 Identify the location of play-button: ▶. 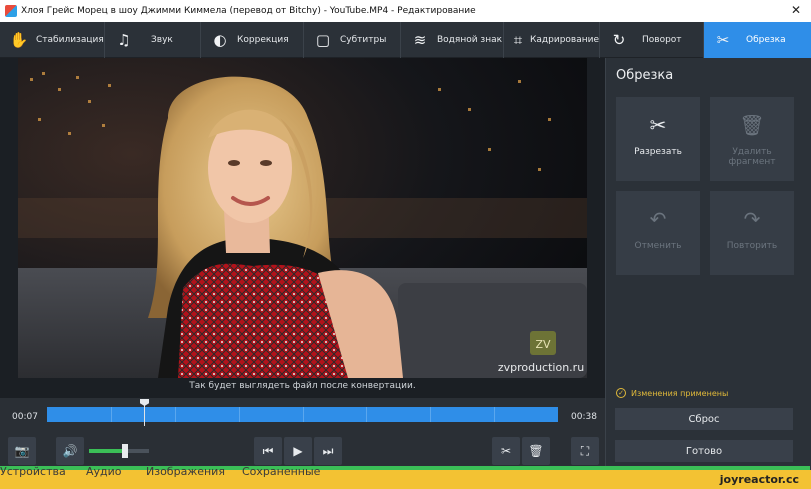
(298, 451).